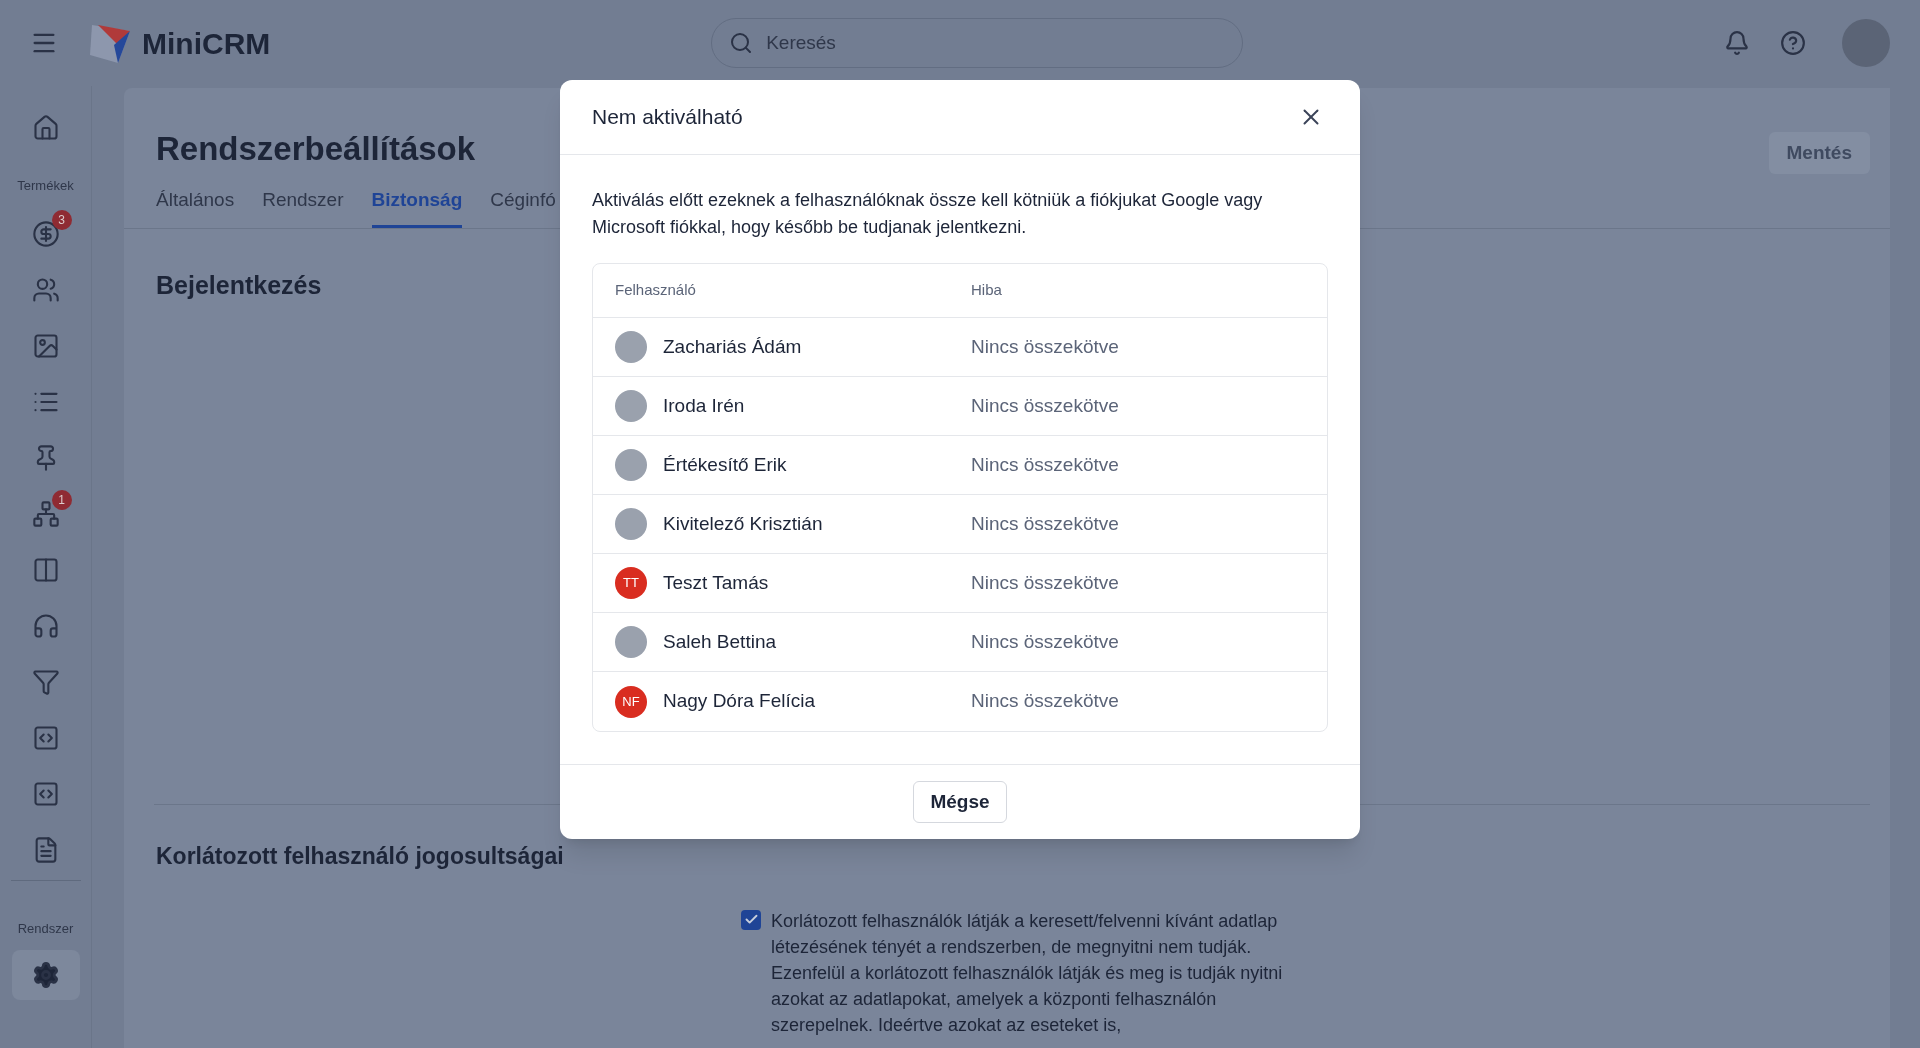 The height and width of the screenshot is (1048, 1920). Describe the element at coordinates (303, 207) in the screenshot. I see `tab: Rendszer` at that location.